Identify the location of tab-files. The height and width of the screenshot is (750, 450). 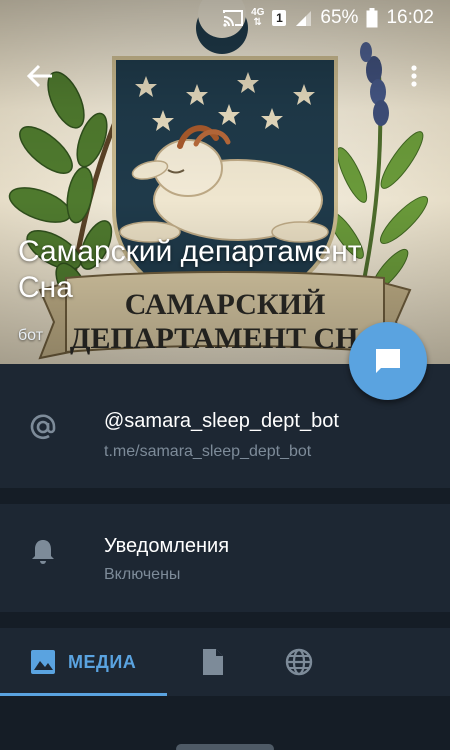
(213, 662).